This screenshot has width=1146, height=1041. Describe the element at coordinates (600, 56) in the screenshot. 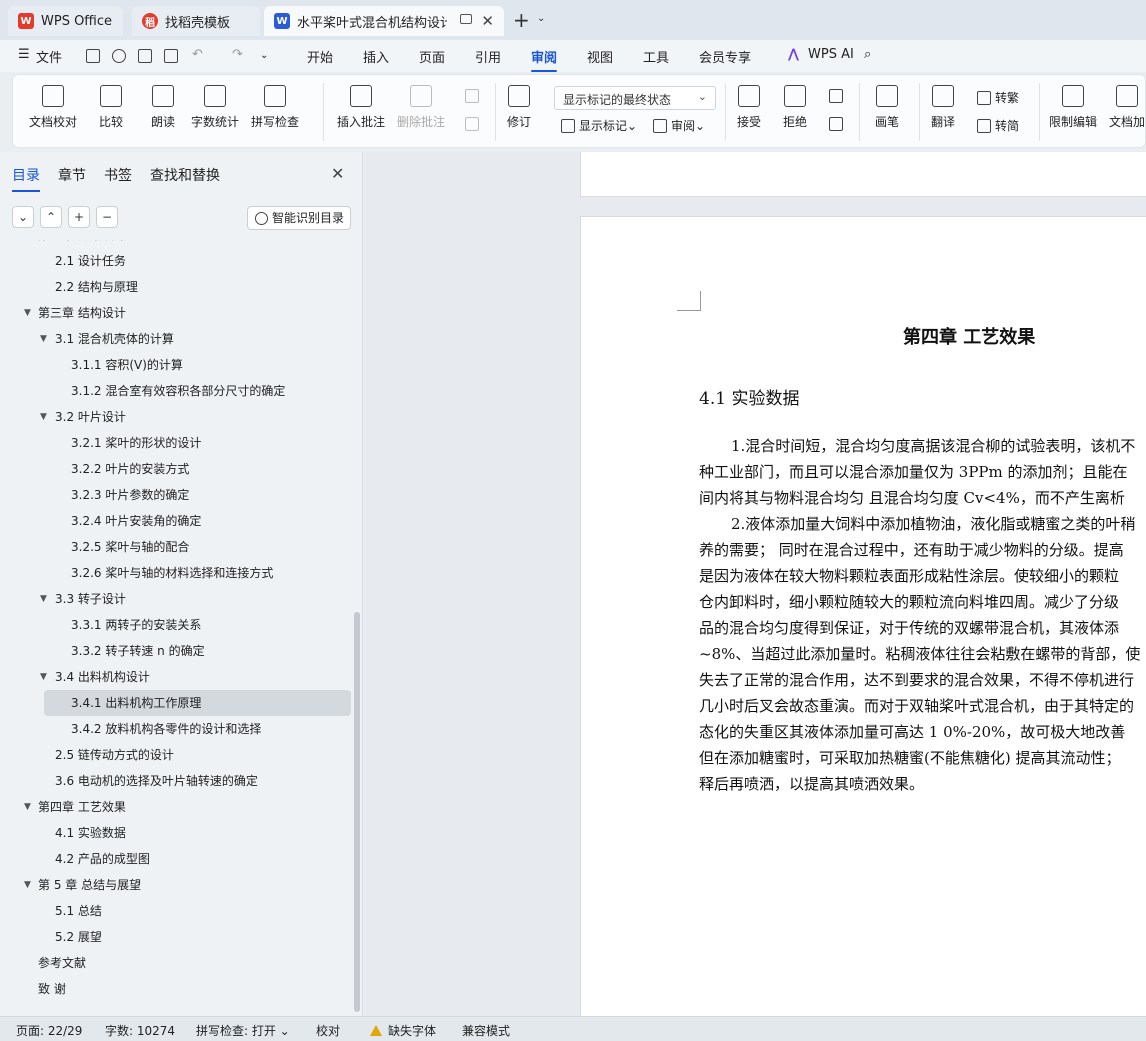

I see `menu-view: 视图` at that location.